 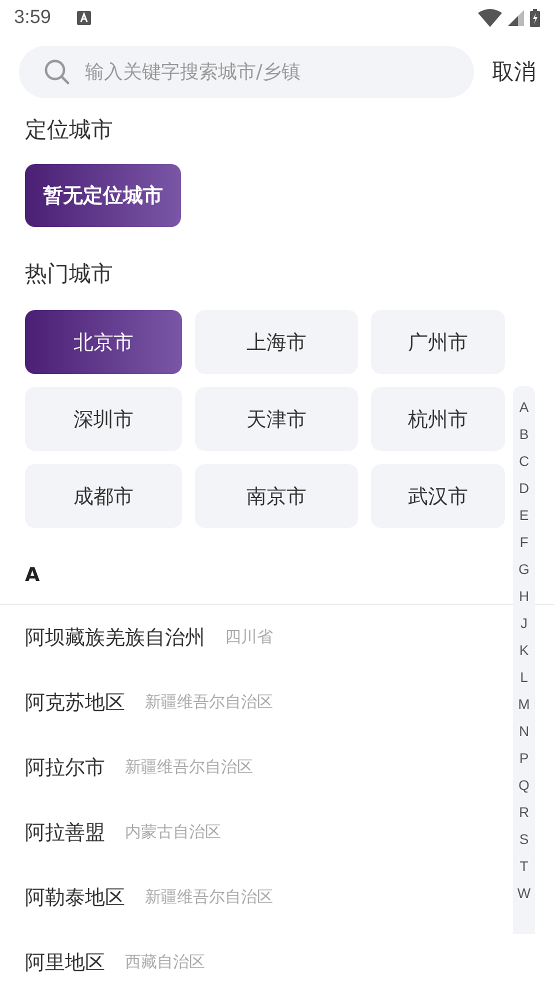 What do you see at coordinates (490, 18) in the screenshot?
I see `wifi-icon` at bounding box center [490, 18].